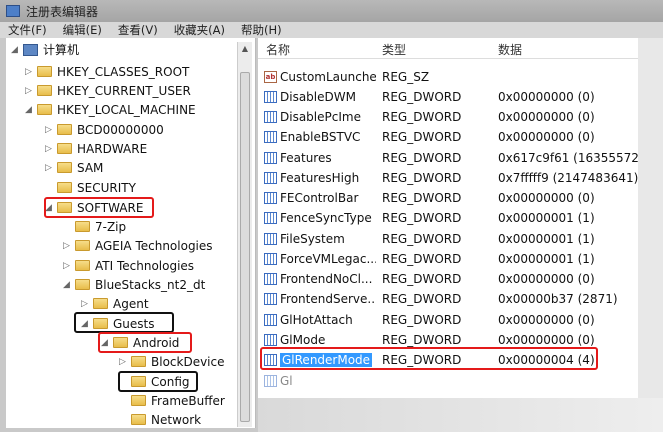 The height and width of the screenshot is (432, 663). Describe the element at coordinates (27, 30) in the screenshot. I see `menu-file: 文件(F)` at that location.